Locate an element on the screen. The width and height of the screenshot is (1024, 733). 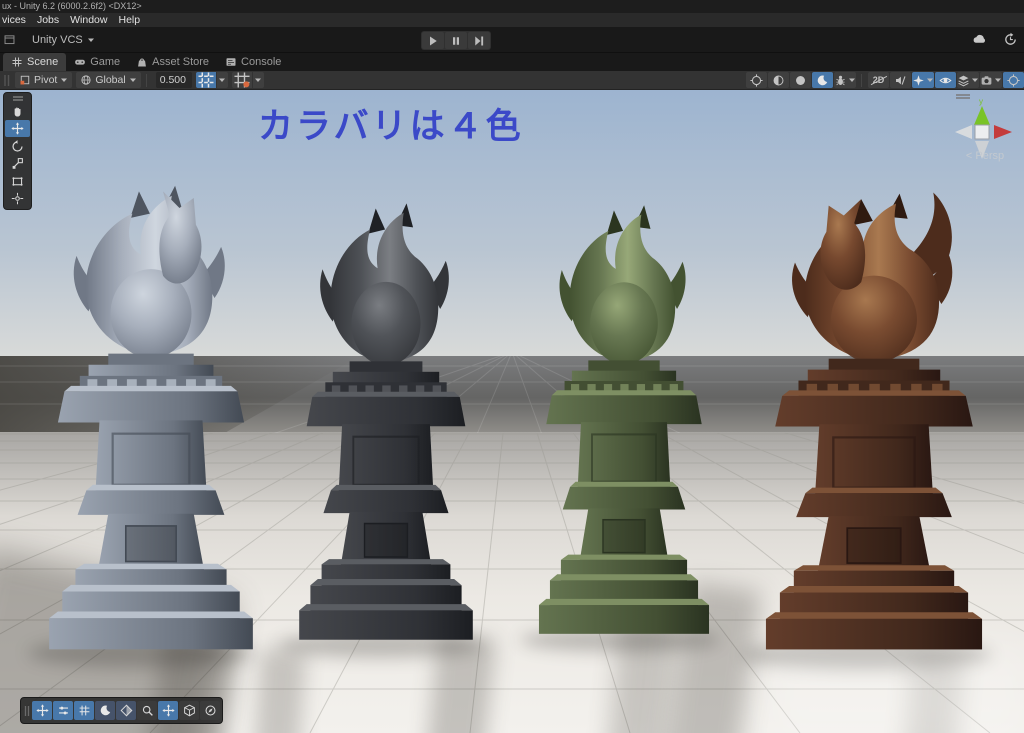
gizmo-y-axis is located at coordinates (982, 115).